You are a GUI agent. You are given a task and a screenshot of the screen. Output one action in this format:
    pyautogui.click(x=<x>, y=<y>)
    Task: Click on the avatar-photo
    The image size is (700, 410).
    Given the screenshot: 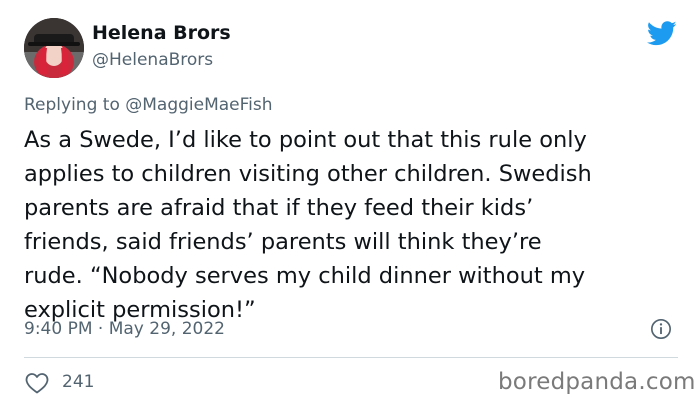 What is the action you would take?
    pyautogui.click(x=54, y=48)
    